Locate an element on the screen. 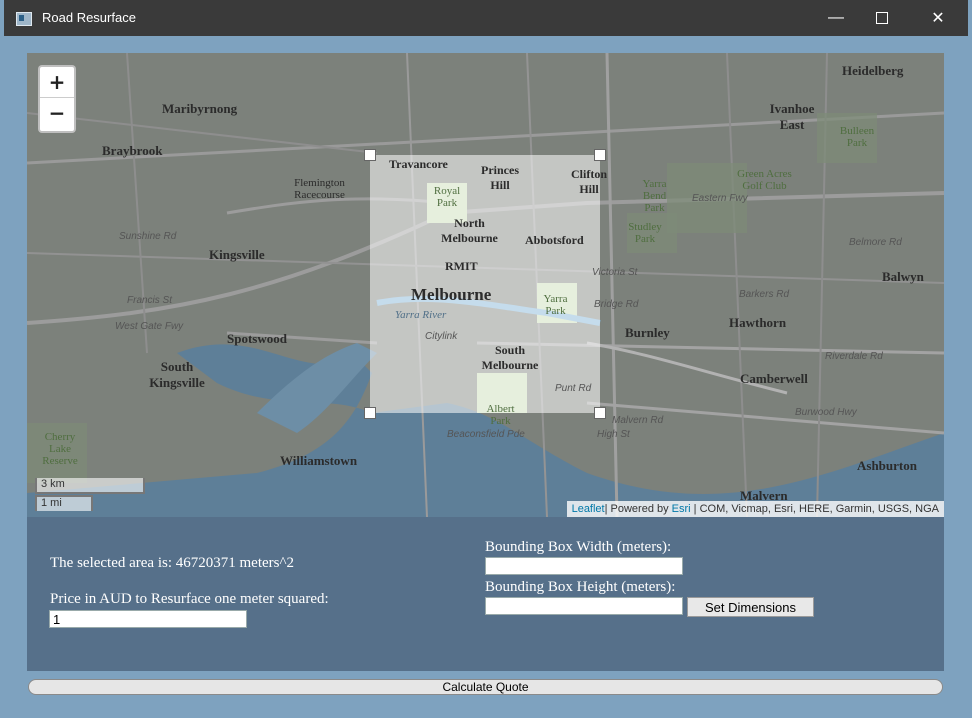 This screenshot has height=718, width=972. place-label: Abbotsford is located at coordinates (554, 240).